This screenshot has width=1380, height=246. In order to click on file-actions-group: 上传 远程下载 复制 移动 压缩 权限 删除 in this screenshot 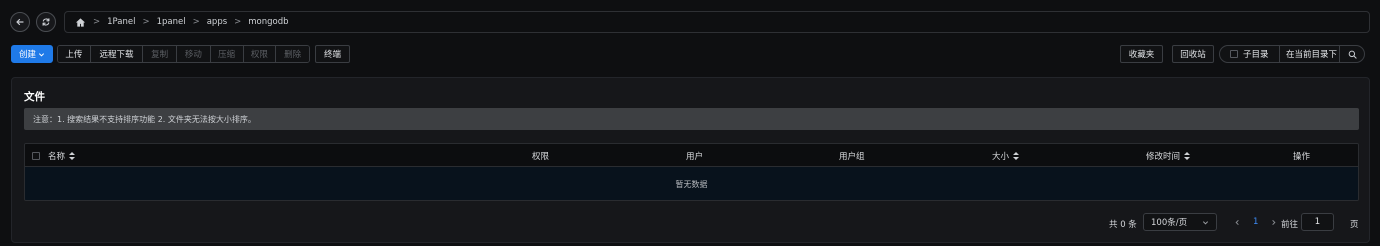, I will do `click(183, 54)`.